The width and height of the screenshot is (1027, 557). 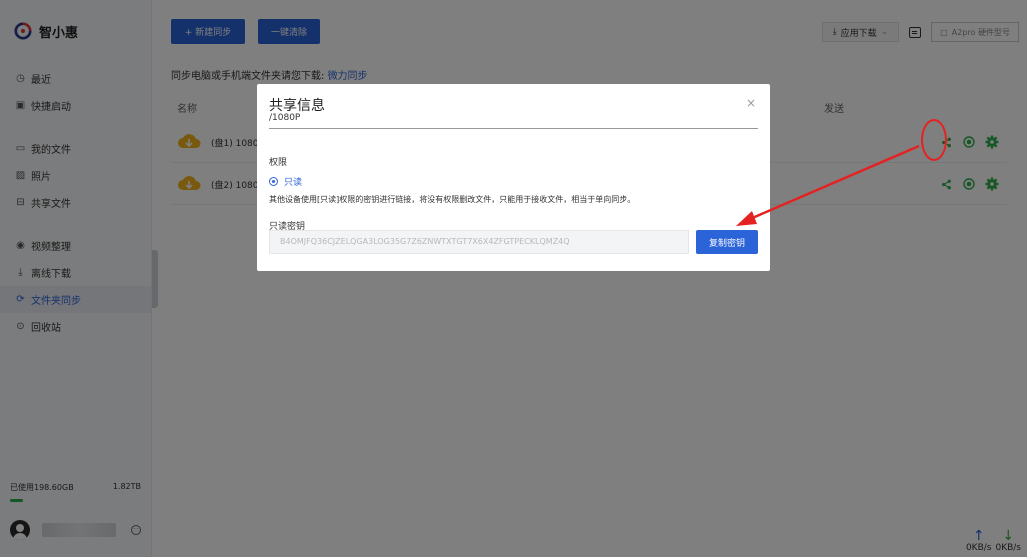 What do you see at coordinates (513, 121) in the screenshot?
I see `share-path: /1080P` at bounding box center [513, 121].